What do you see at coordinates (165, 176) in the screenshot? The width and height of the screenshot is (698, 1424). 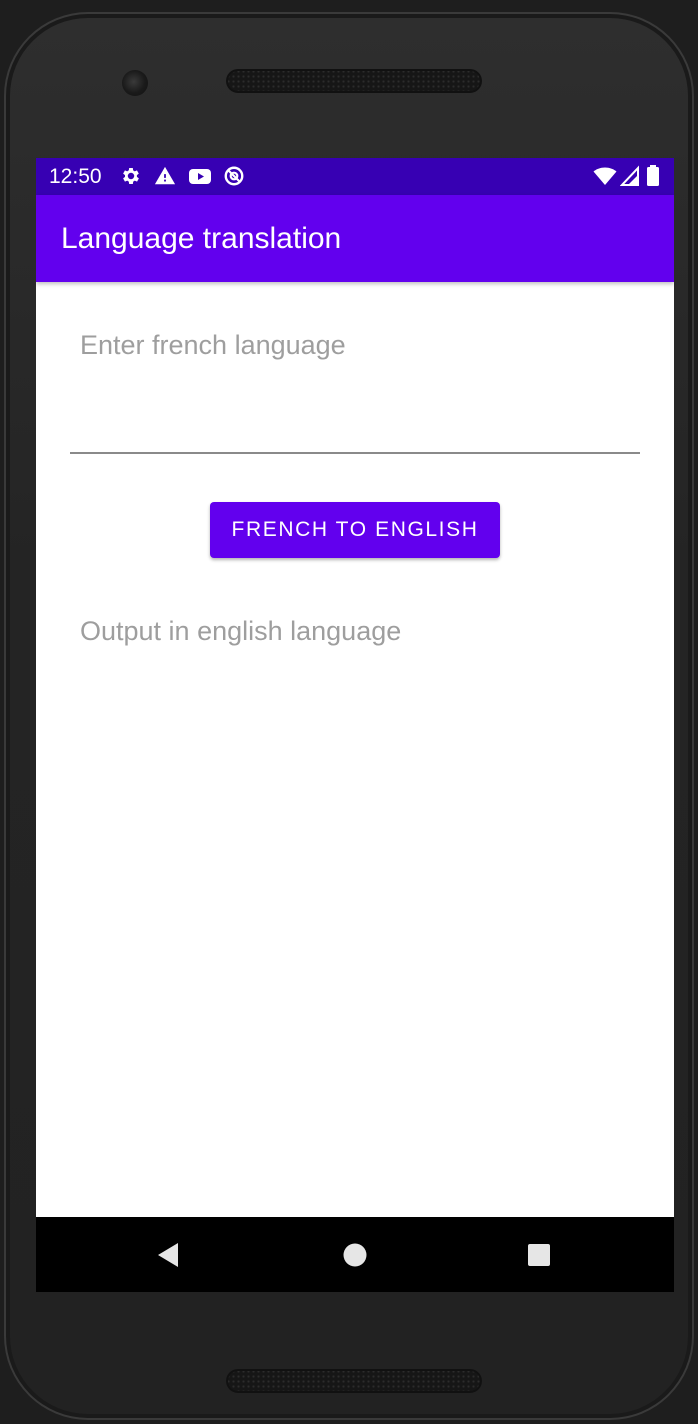 I see `warning-icon` at bounding box center [165, 176].